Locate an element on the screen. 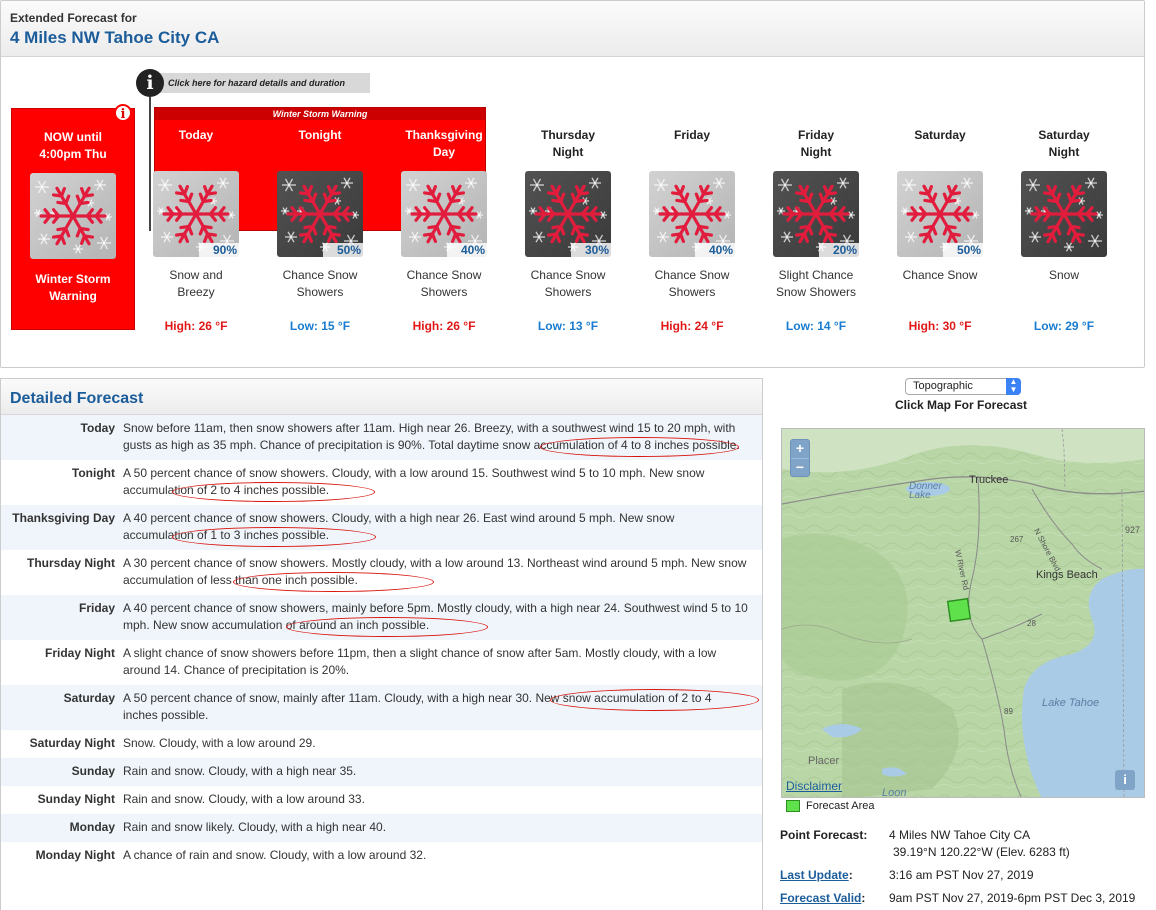 The image size is (1156, 910). map-label-route-89: 89 is located at coordinates (1008, 711).